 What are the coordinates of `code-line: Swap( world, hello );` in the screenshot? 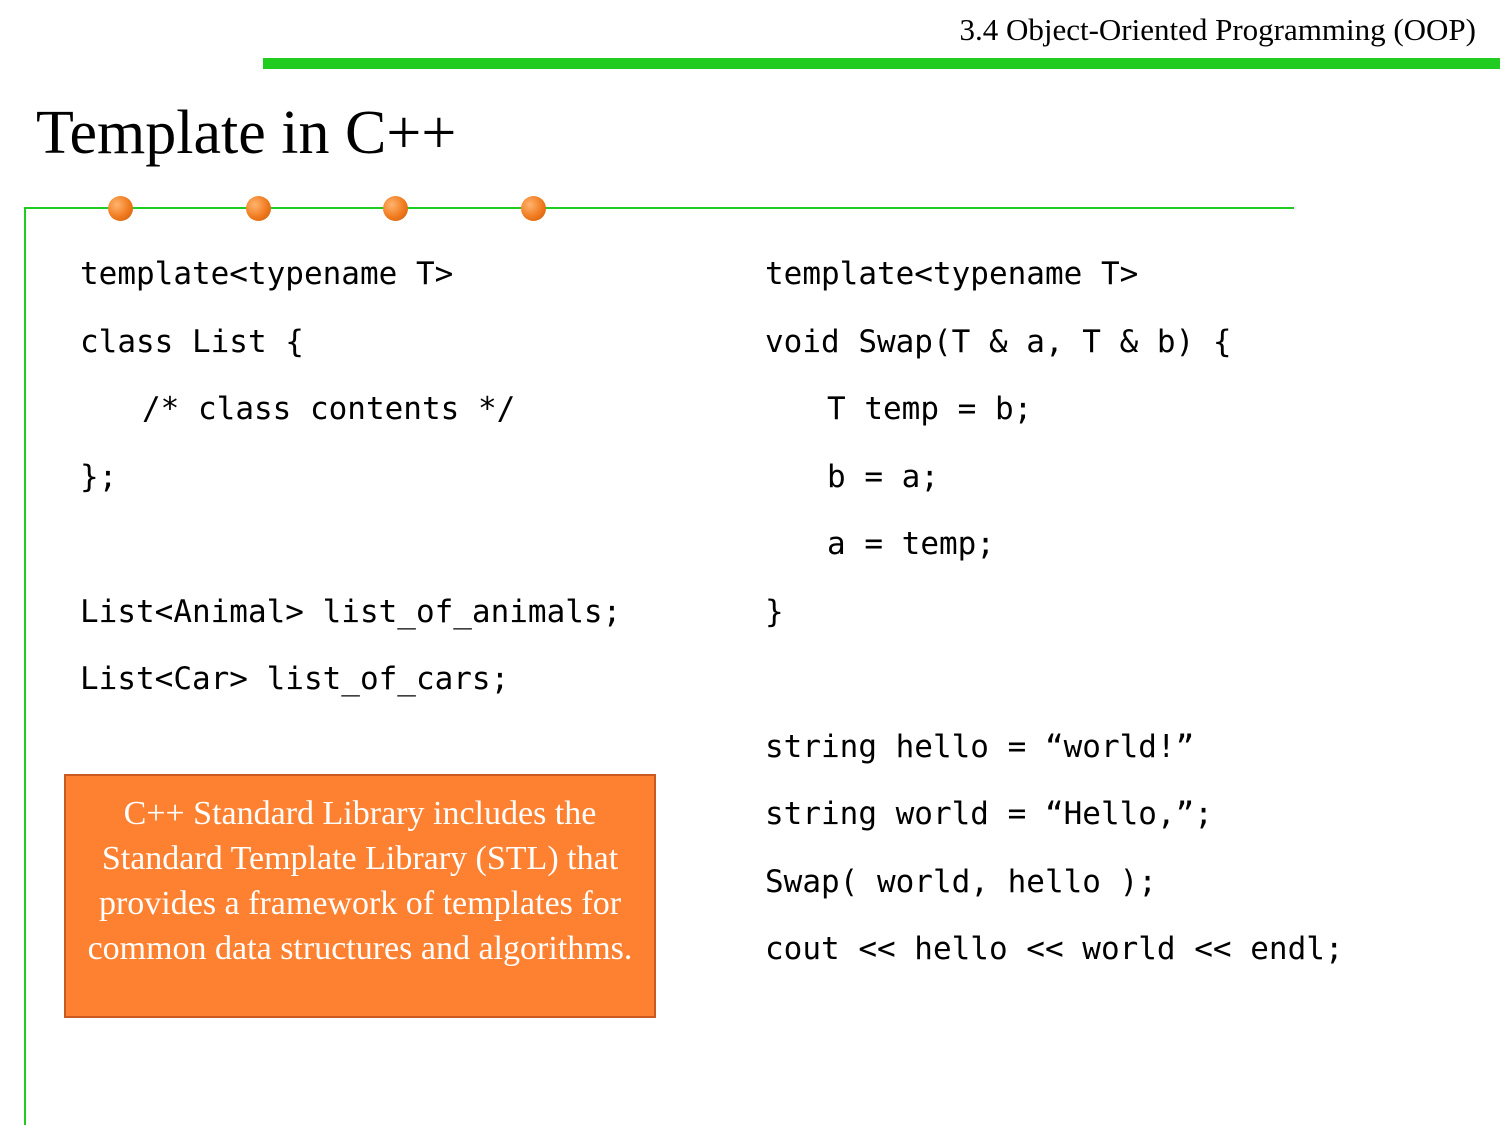 It's located at (961, 881).